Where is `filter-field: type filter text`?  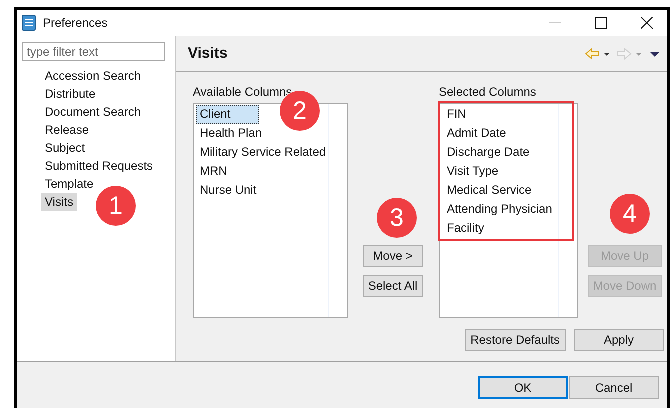
filter-field: type filter text is located at coordinates (93, 51).